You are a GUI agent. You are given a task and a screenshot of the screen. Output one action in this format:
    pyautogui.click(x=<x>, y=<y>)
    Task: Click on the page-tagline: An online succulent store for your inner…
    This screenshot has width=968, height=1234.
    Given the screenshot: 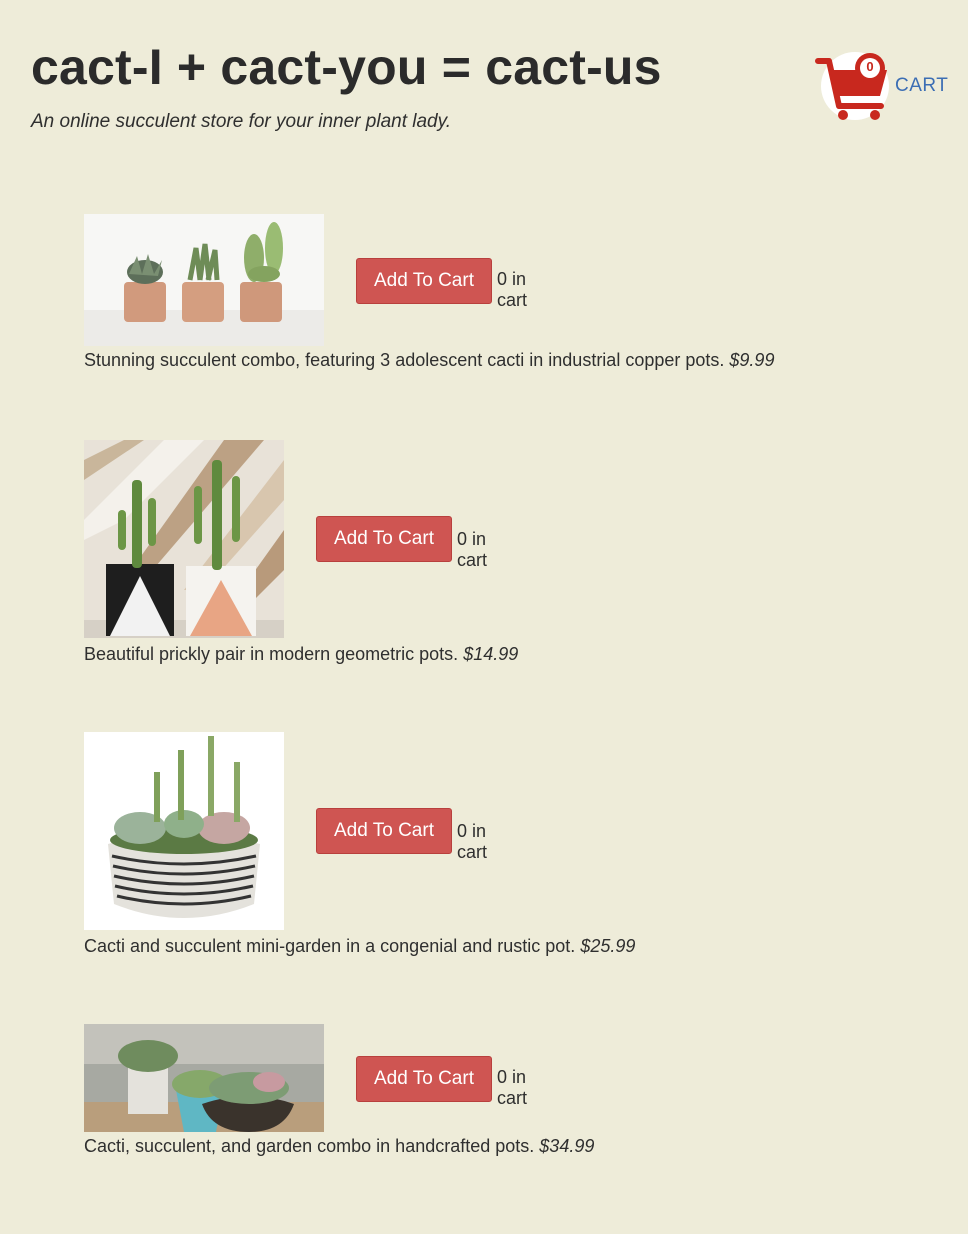 What is the action you would take?
    pyautogui.click(x=241, y=121)
    